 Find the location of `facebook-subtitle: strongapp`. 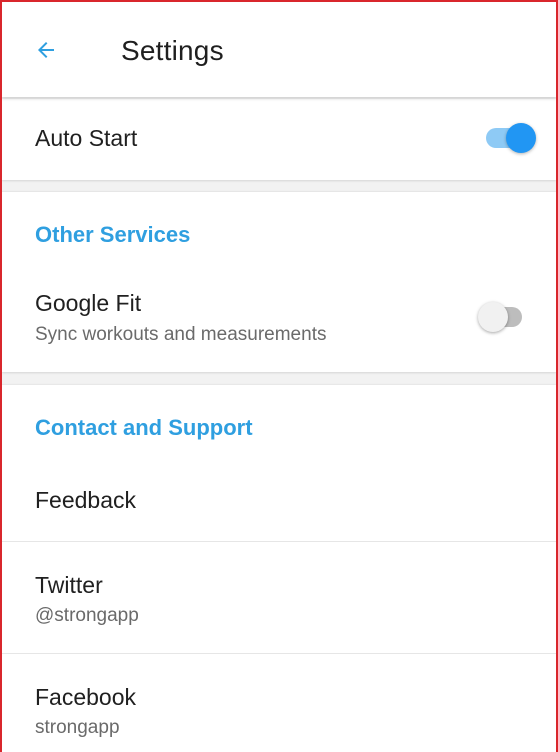

facebook-subtitle: strongapp is located at coordinates (77, 727).